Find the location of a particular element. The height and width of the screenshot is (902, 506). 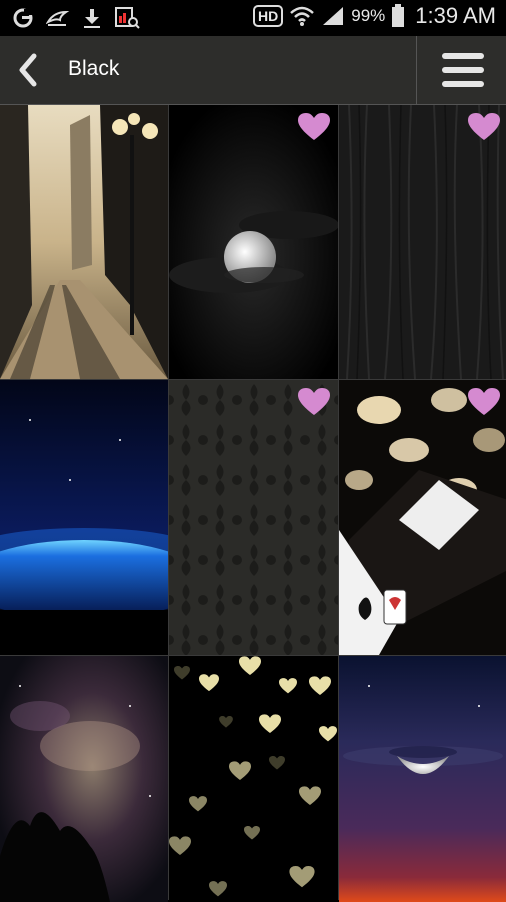

download-icon is located at coordinates (92, 18).